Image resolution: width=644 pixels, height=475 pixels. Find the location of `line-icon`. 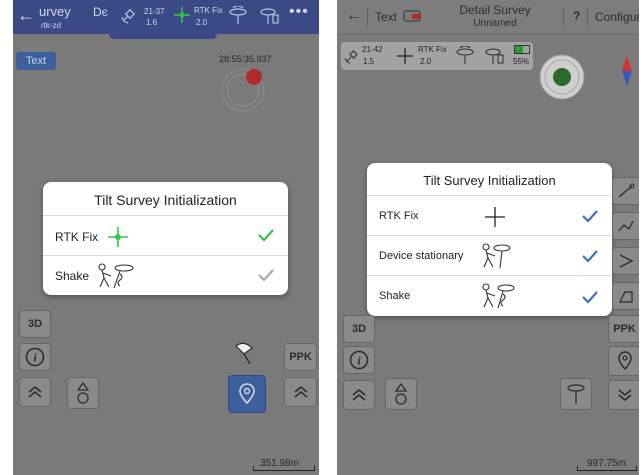

line-icon is located at coordinates (626, 190).